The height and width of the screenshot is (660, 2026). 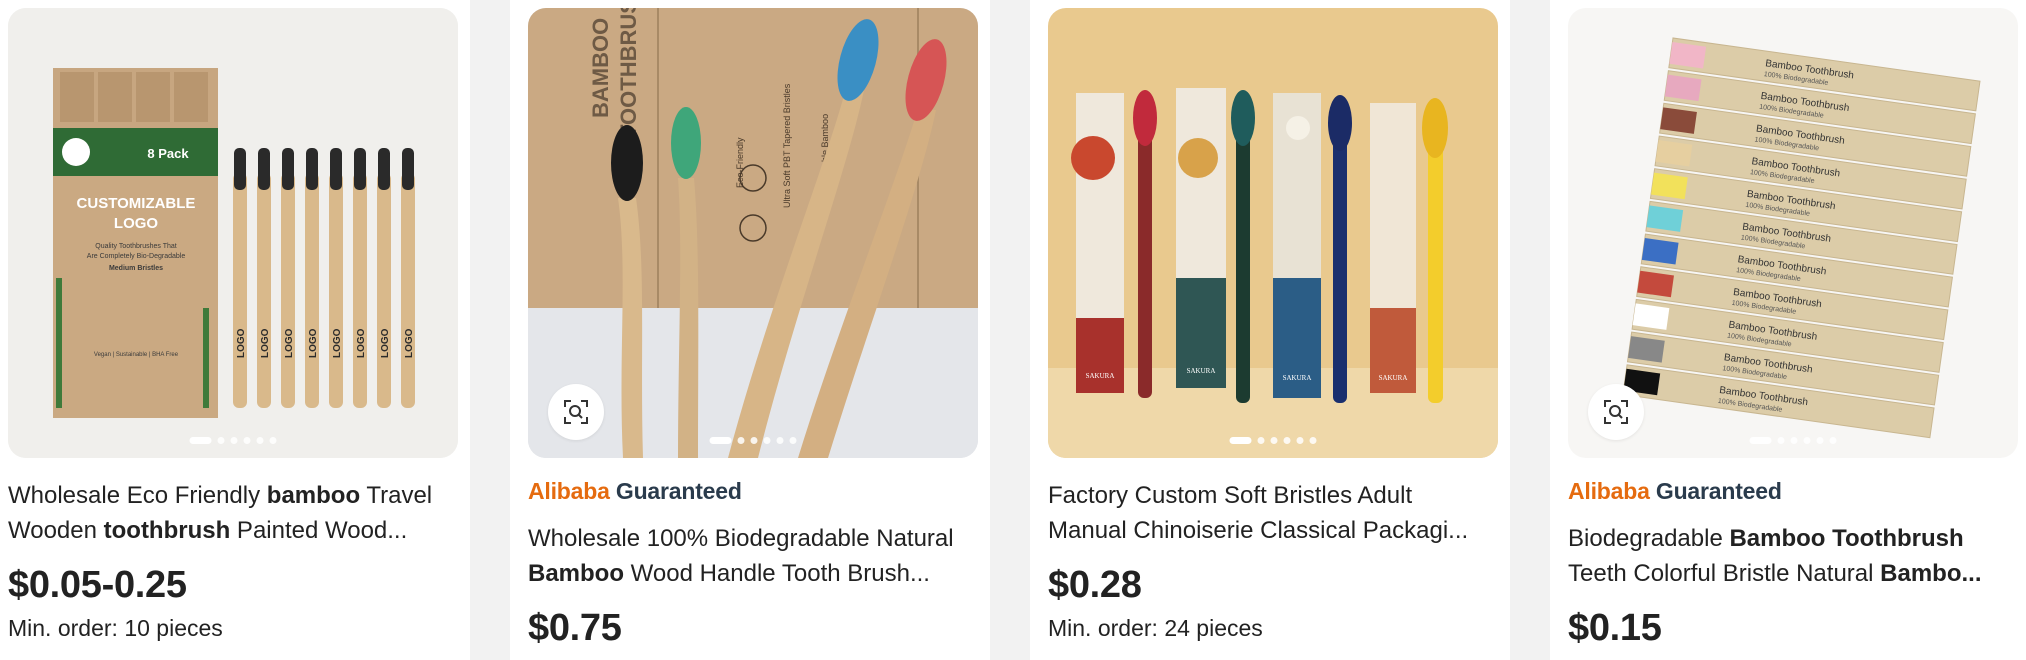 I want to click on guaranteed-word: Guaranteed, so click(x=678, y=491).